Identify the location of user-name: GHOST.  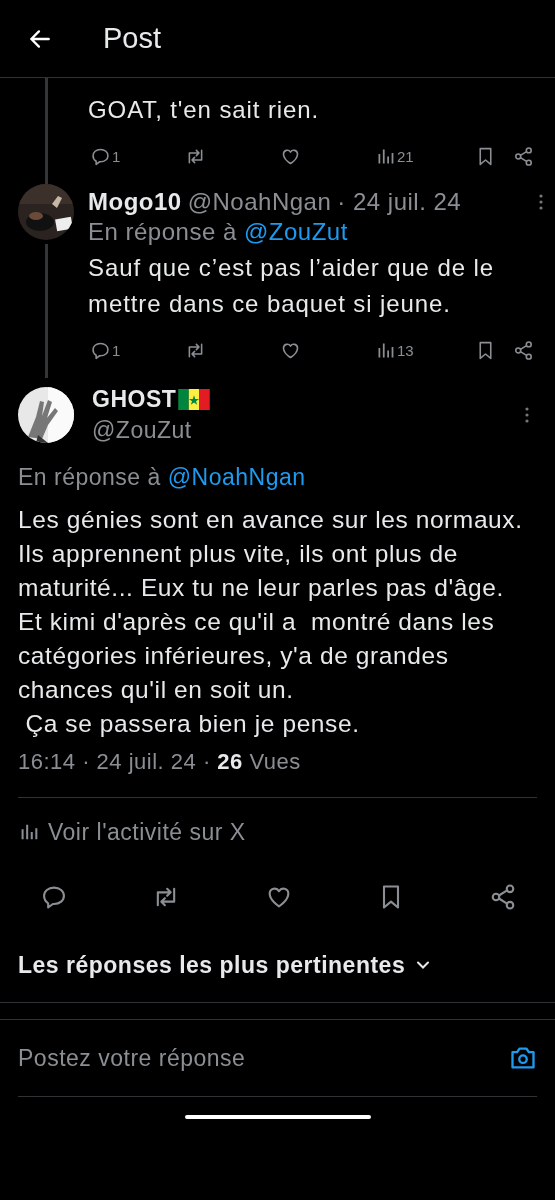
(134, 399).